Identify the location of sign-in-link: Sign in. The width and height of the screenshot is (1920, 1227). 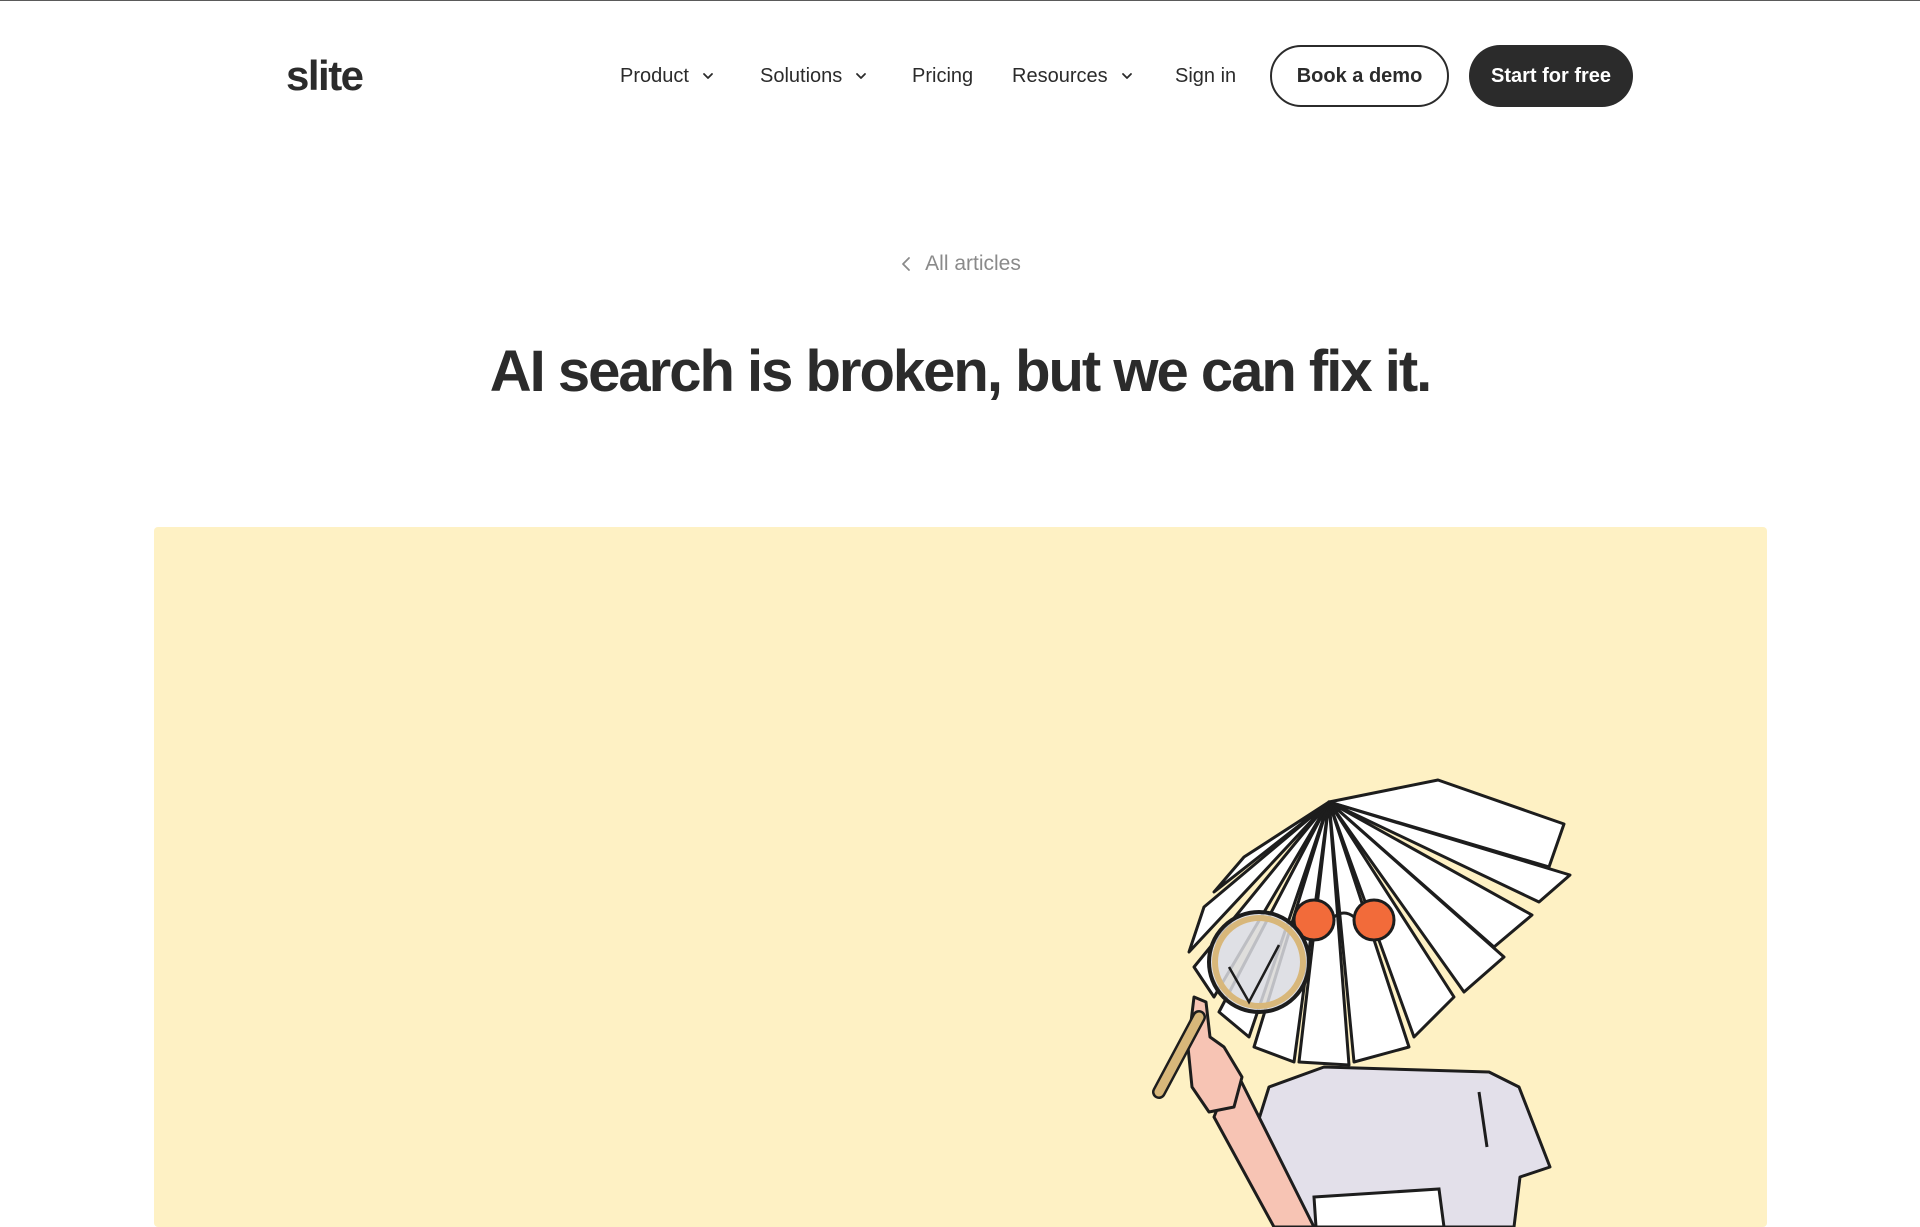
(1205, 76).